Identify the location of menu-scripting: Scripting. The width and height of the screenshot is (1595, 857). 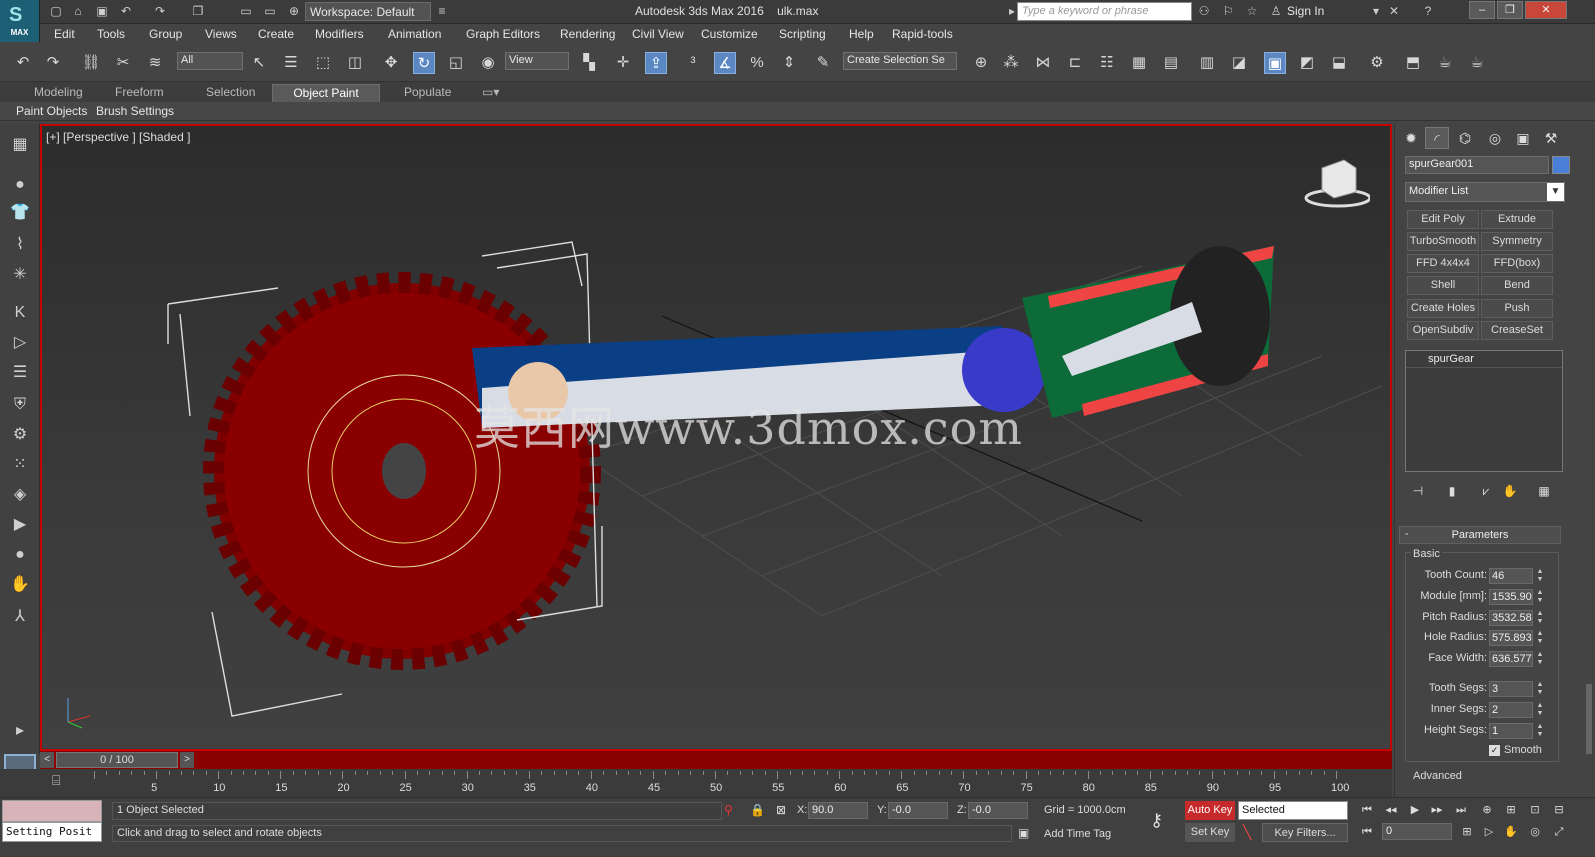
(802, 34).